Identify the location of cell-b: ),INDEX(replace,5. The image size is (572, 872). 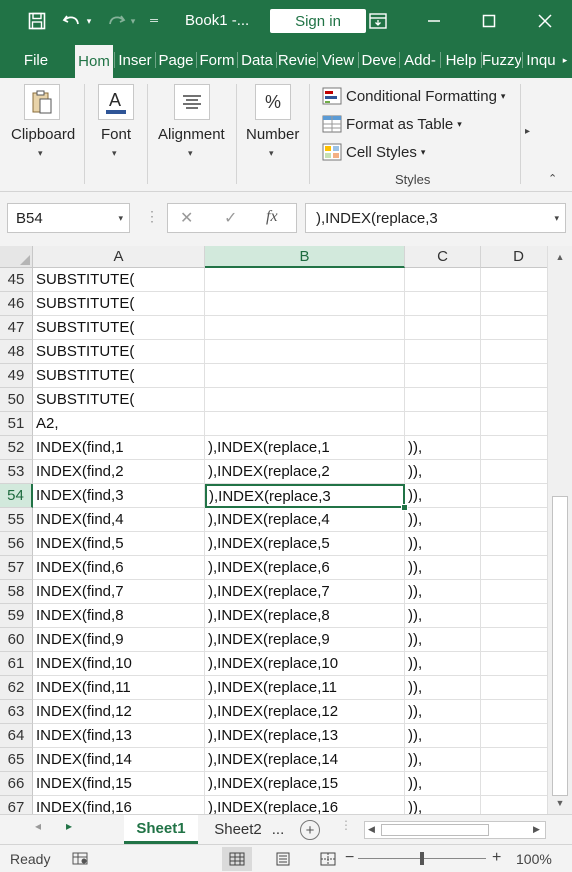
(305, 544).